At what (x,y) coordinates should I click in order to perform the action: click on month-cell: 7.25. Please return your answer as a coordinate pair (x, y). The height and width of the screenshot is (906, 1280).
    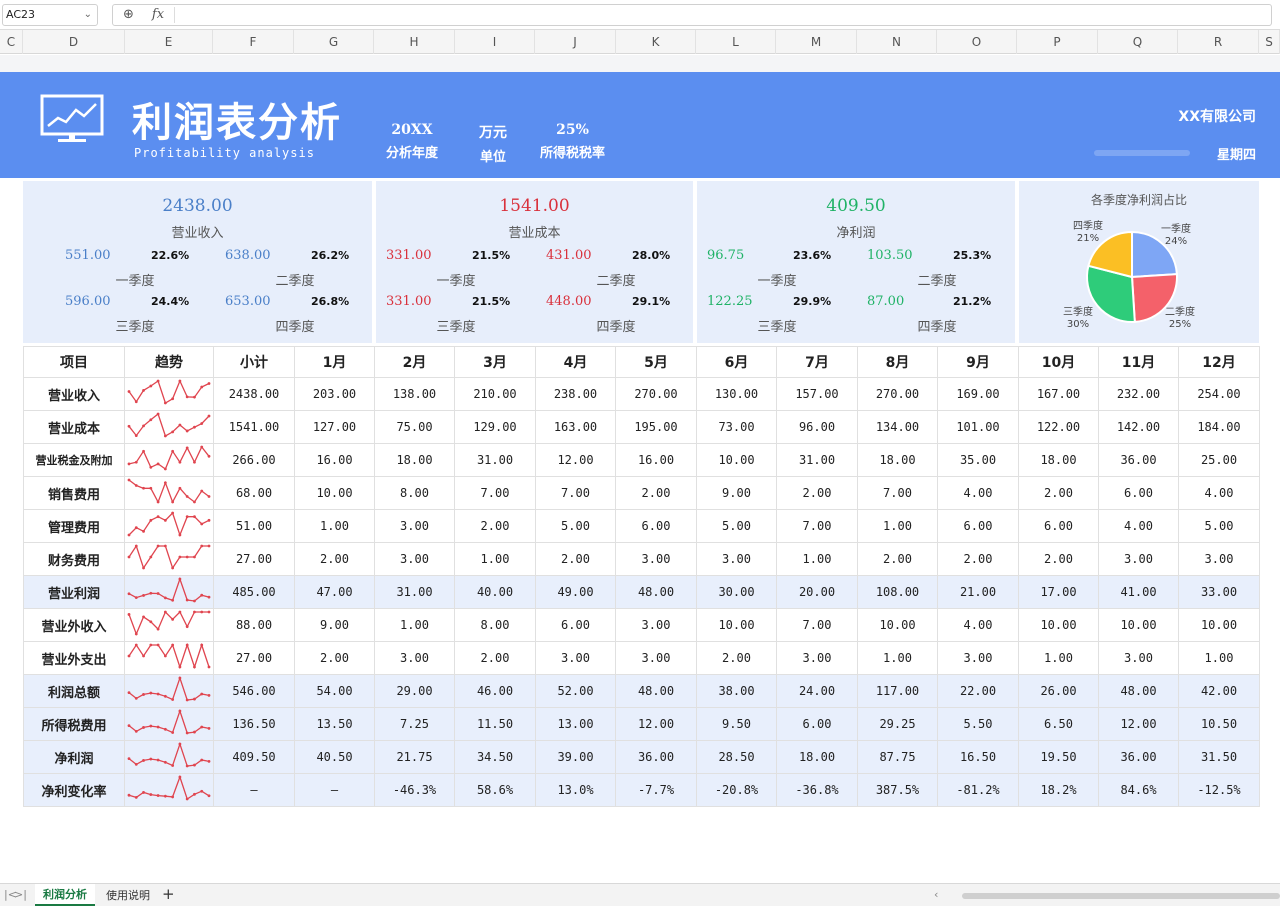
    Looking at the image, I should click on (414, 724).